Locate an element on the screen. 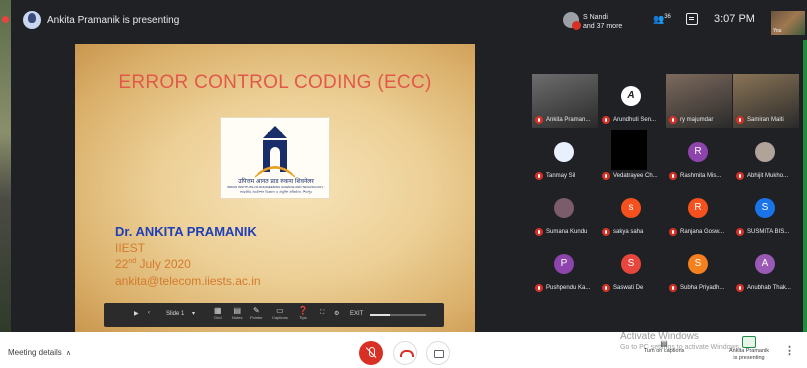 The width and height of the screenshot is (807, 368). present-label-status: is presenting is located at coordinates (749, 358).